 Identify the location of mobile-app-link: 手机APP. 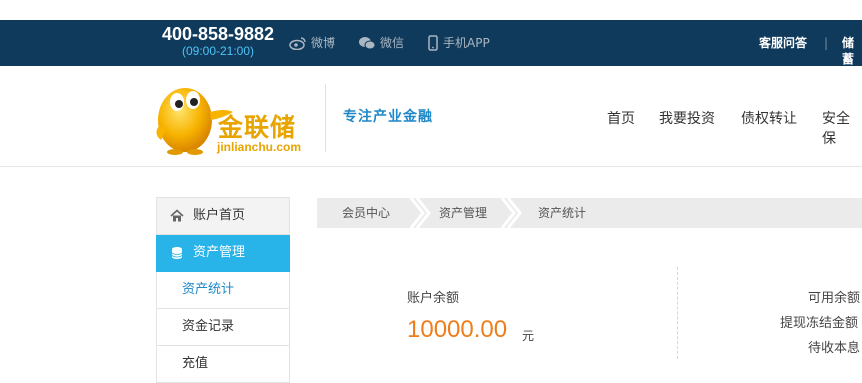
(458, 43).